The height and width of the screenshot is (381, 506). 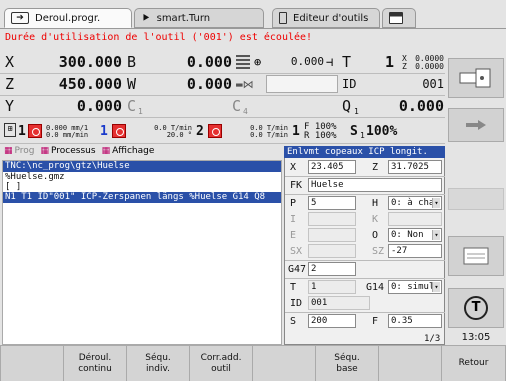 I want to click on tool-t-icon: T, so click(x=476, y=308).